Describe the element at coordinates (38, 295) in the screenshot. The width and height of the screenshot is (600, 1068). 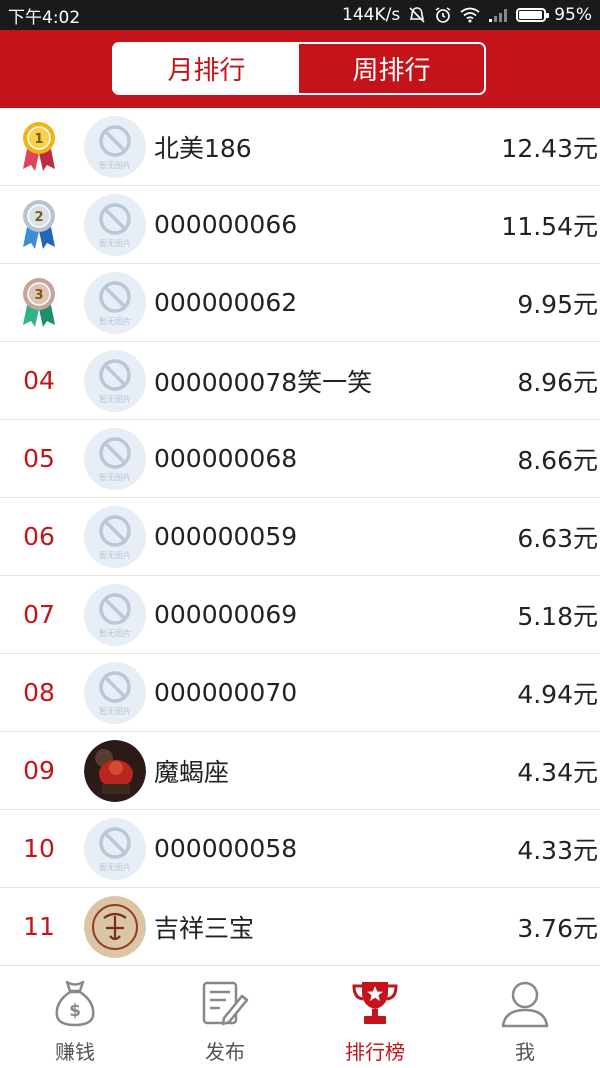
I see `medal-rank-number: 3` at that location.